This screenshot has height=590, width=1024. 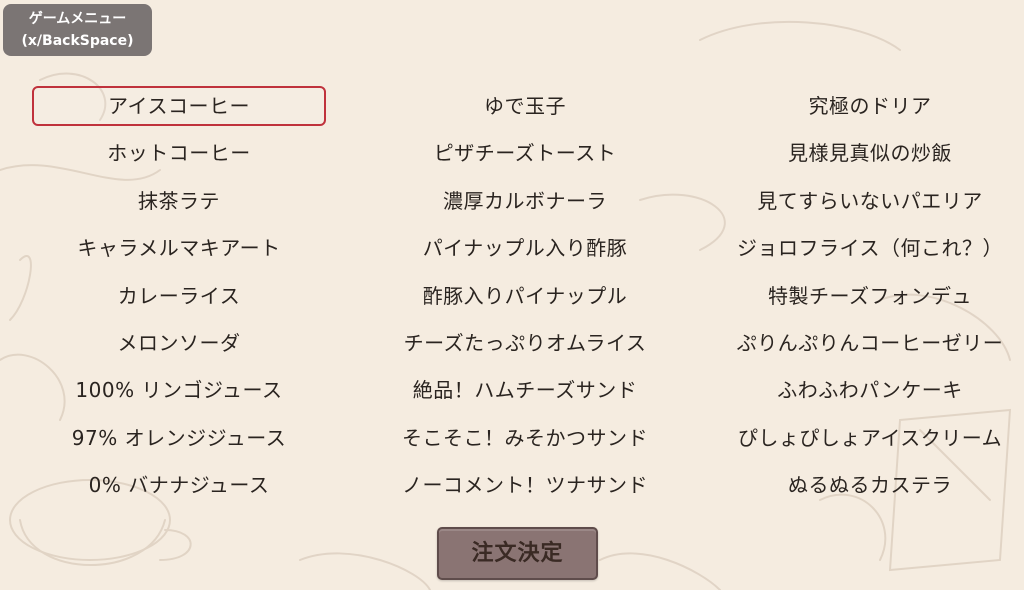 What do you see at coordinates (517, 553) in the screenshot?
I see `order-confirm-button: 注文決定` at bounding box center [517, 553].